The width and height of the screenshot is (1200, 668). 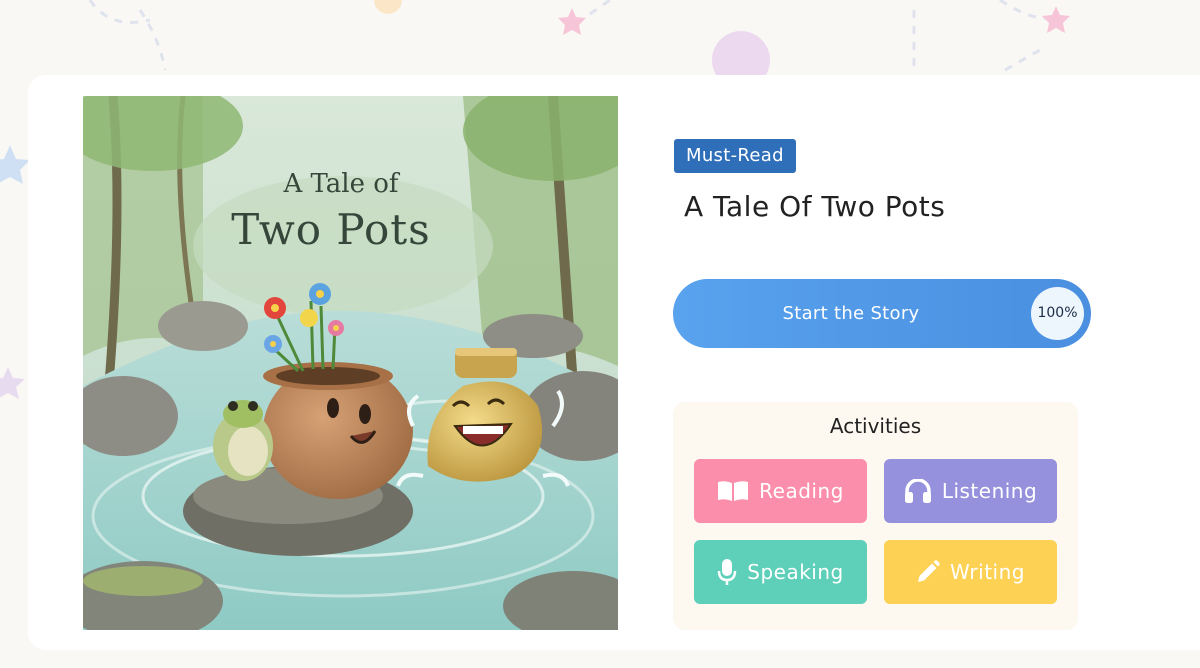 I want to click on listening-label: Listening, so click(x=989, y=491).